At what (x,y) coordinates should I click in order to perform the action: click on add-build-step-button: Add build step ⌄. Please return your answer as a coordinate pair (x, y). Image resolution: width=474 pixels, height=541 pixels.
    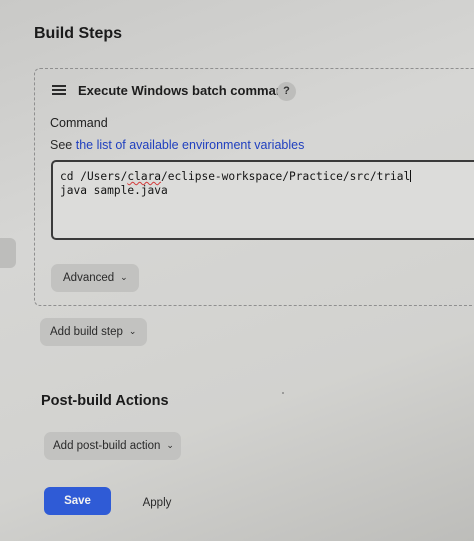
    Looking at the image, I should click on (93, 332).